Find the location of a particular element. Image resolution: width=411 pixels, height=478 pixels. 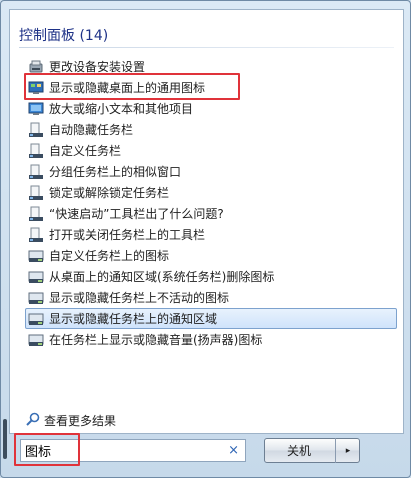

result-item: 自动隐藏任务栏 is located at coordinates (215, 129).